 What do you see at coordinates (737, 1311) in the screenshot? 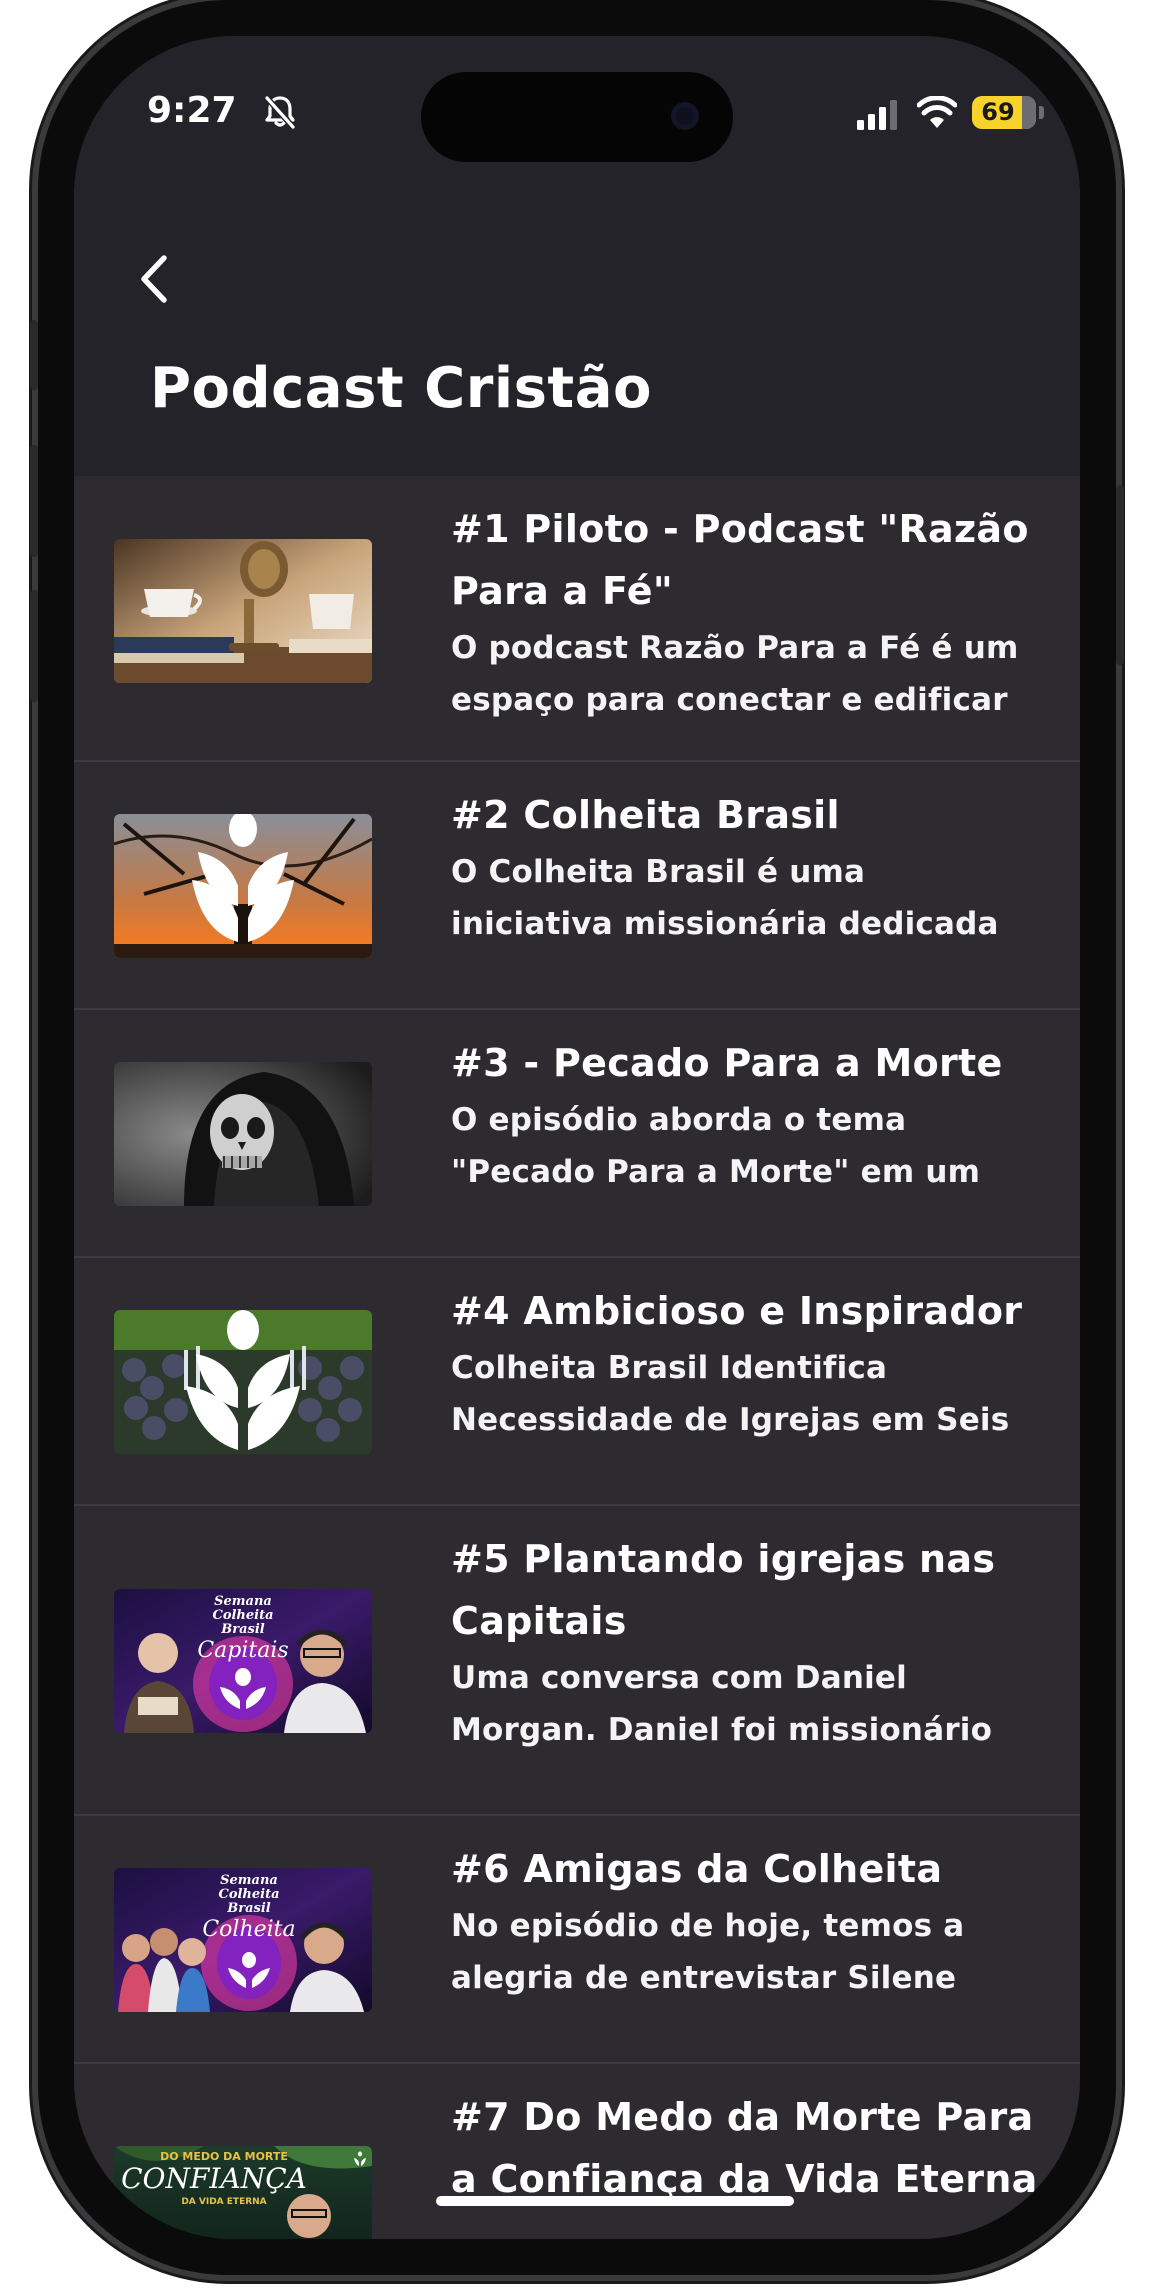
I see `episode-title-4-line-1: #4 Ambicioso e Inspirador` at bounding box center [737, 1311].